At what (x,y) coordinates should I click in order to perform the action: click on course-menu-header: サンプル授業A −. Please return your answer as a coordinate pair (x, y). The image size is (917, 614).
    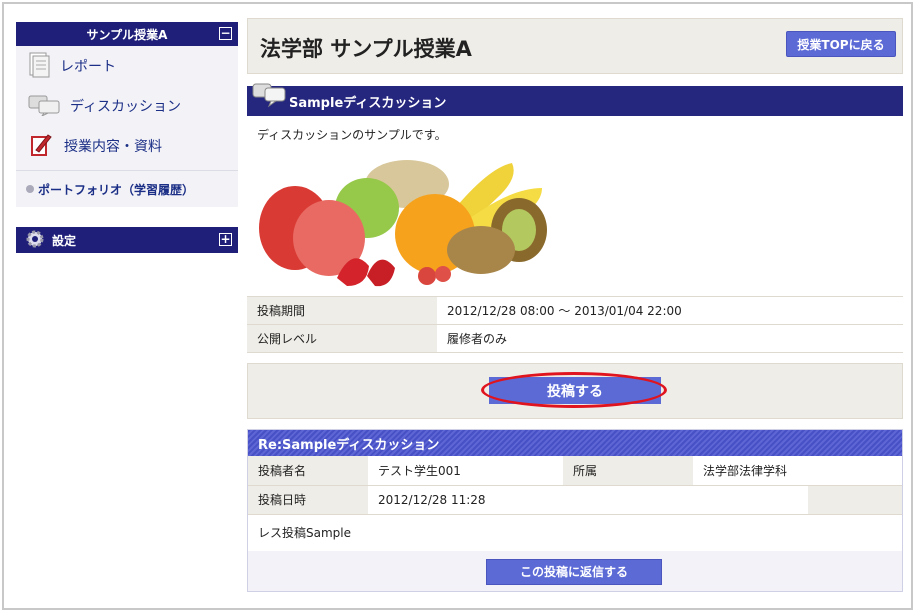
    Looking at the image, I should click on (127, 34).